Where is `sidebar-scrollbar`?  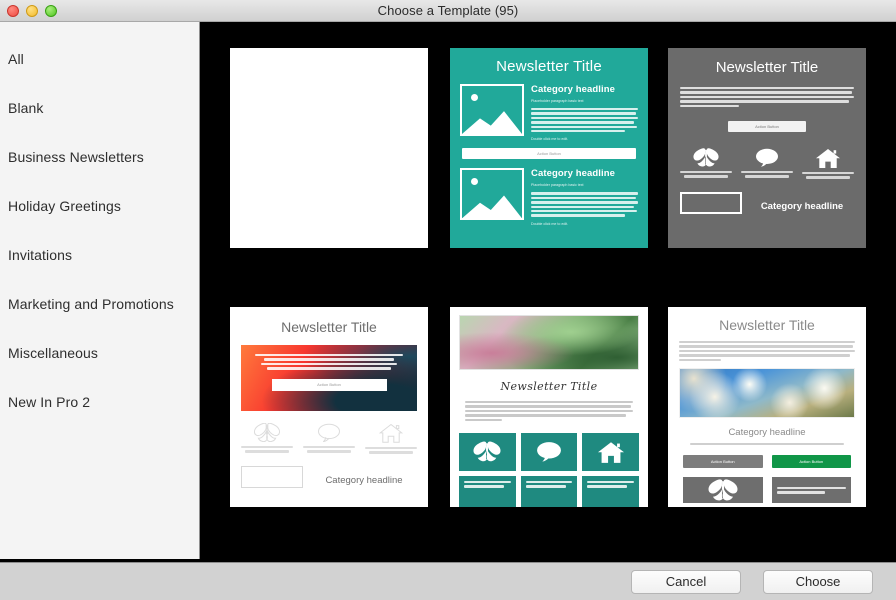
sidebar-scrollbar is located at coordinates (195, 290).